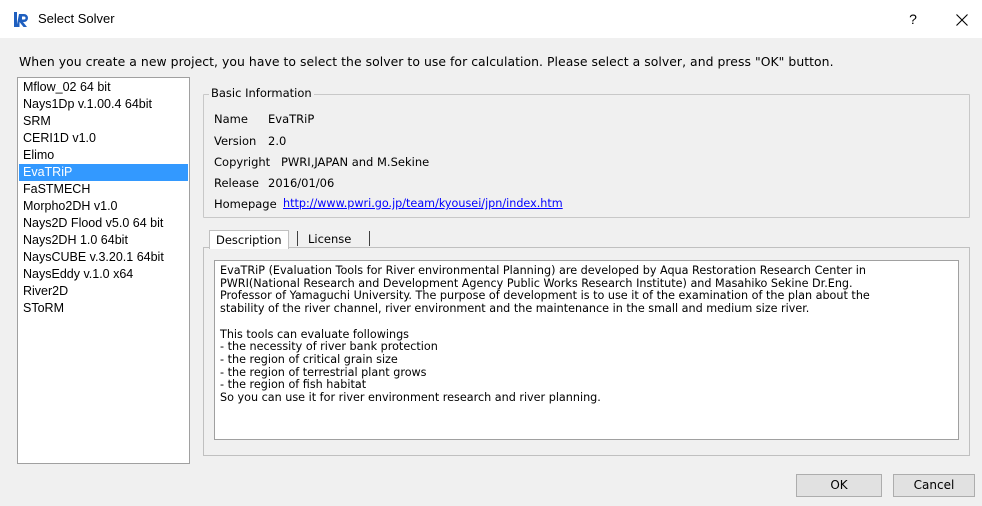 The width and height of the screenshot is (982, 506). Describe the element at coordinates (329, 239) in the screenshot. I see `tab-license: License` at that location.